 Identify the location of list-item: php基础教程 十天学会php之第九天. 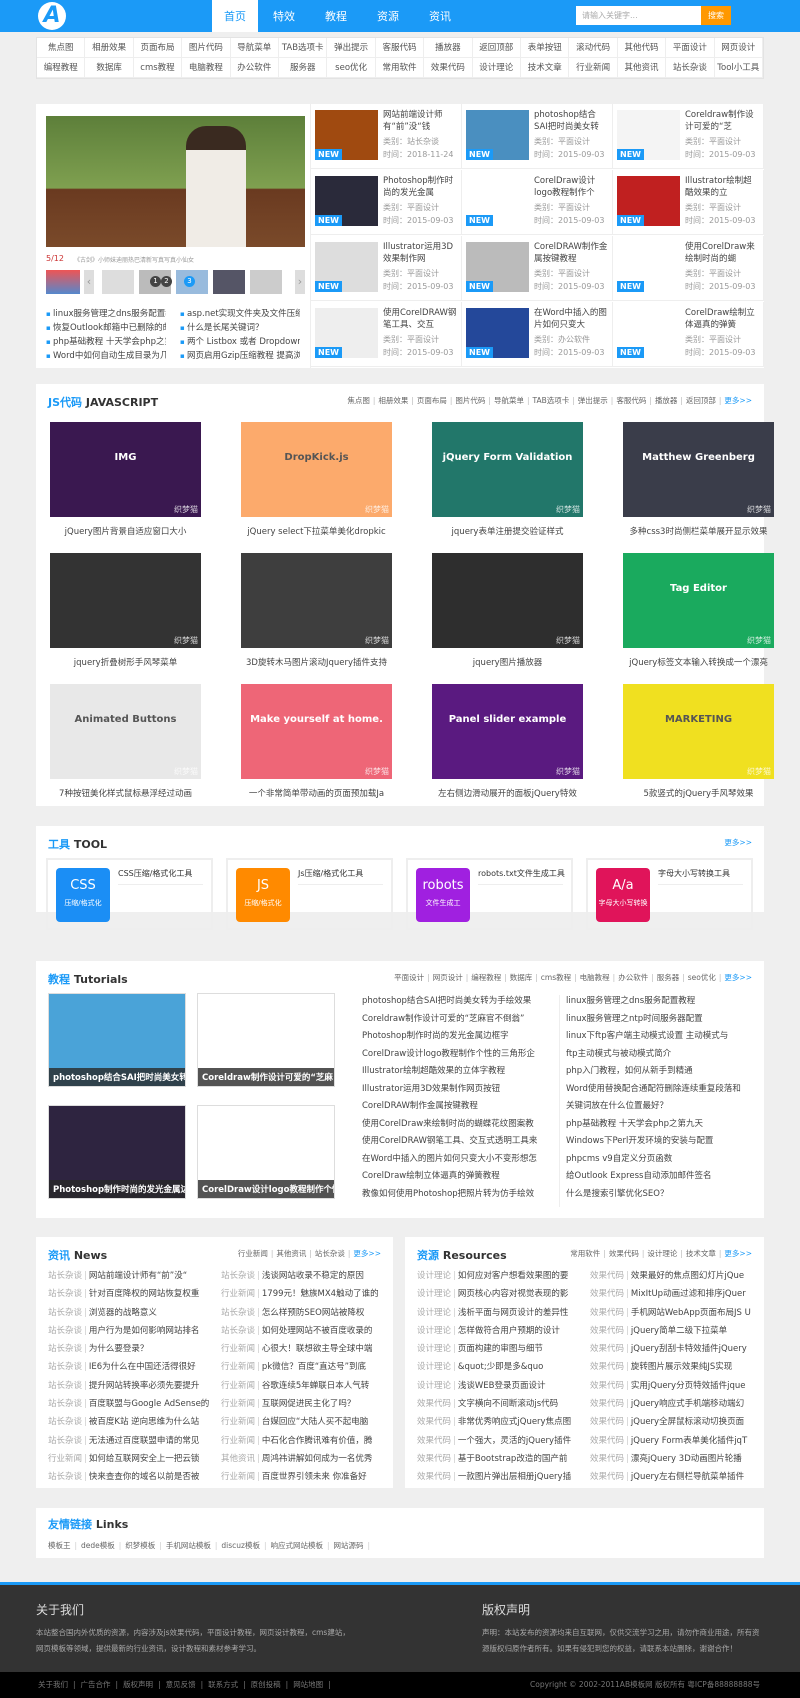
(663, 1125).